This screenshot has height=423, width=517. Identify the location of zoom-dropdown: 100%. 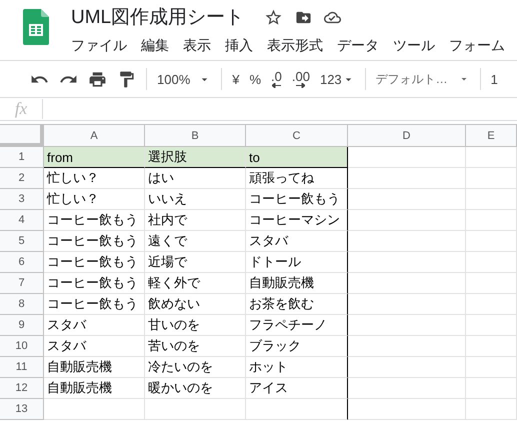
(184, 79).